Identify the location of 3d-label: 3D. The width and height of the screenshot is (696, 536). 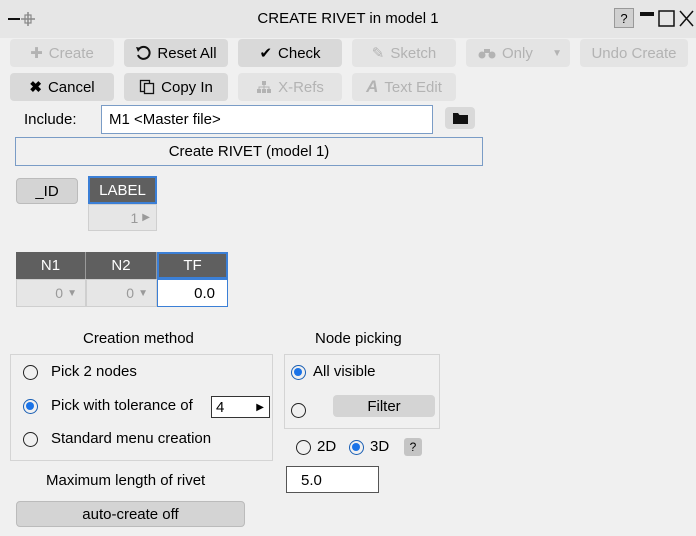
(380, 446).